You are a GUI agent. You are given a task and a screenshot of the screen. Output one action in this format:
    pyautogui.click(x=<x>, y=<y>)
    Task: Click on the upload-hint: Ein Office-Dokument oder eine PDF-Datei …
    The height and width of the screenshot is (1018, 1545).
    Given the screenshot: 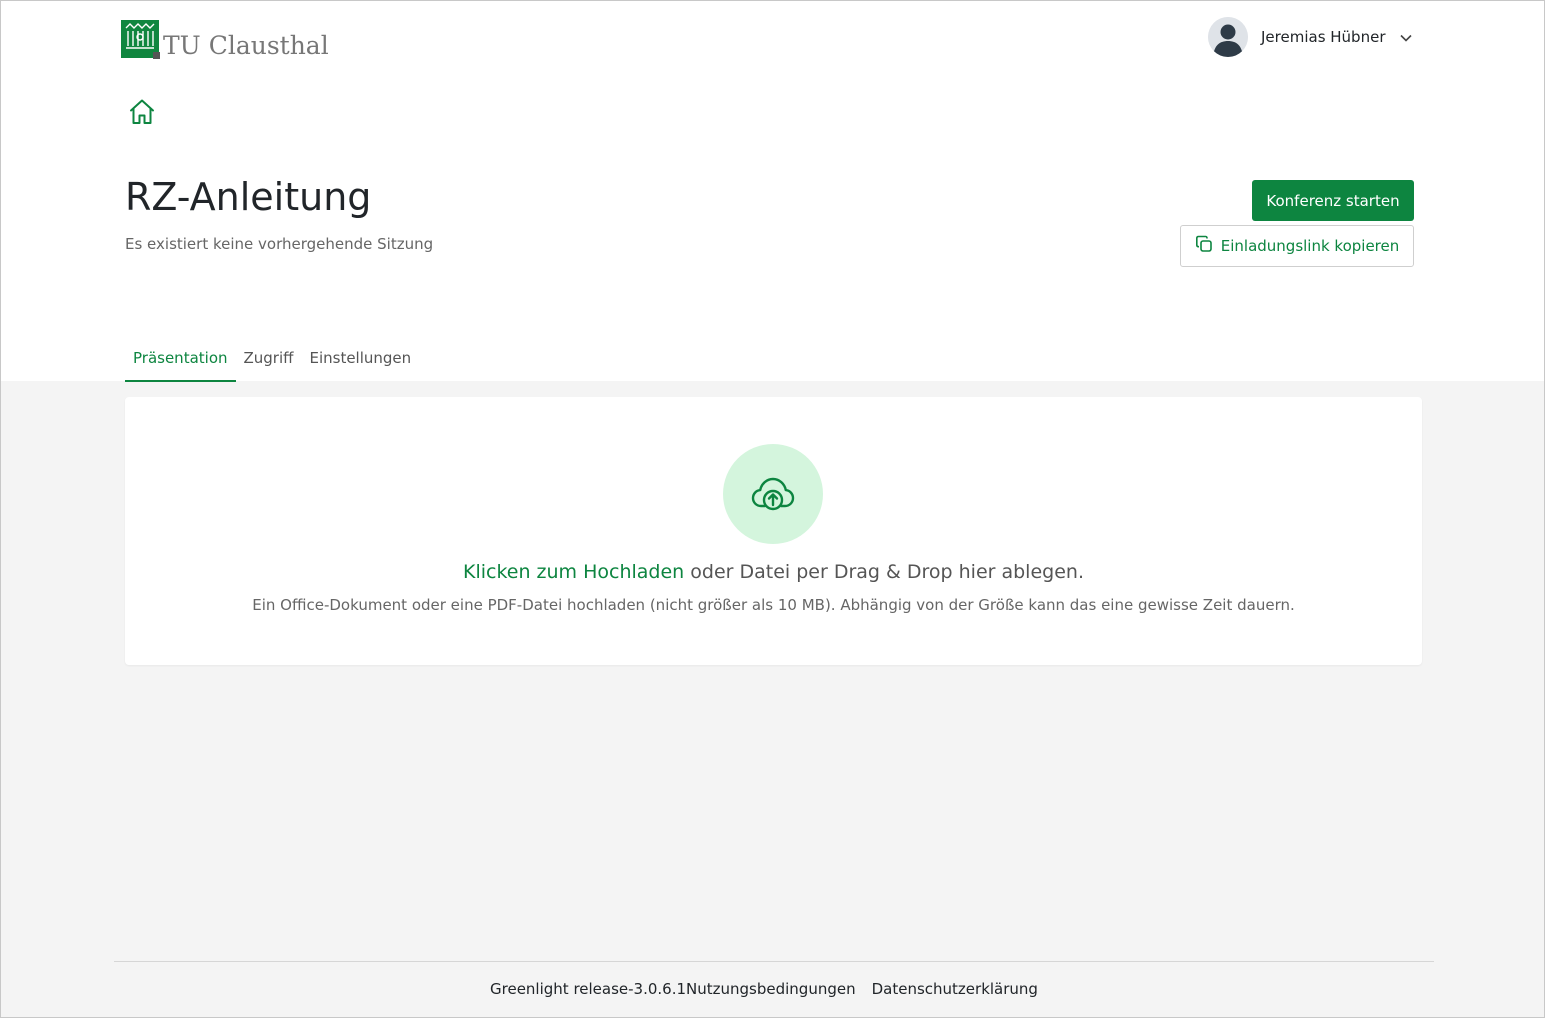 What is the action you would take?
    pyautogui.click(x=773, y=605)
    